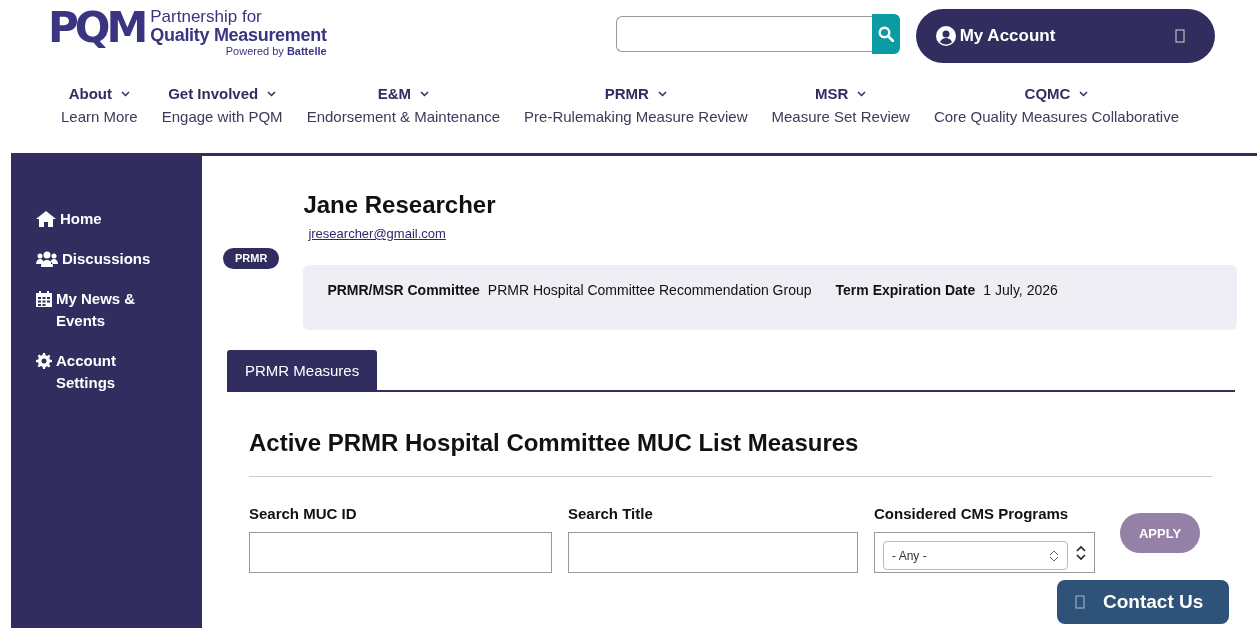  Describe the element at coordinates (302, 370) in the screenshot. I see `tab: PRMR Measures` at that location.